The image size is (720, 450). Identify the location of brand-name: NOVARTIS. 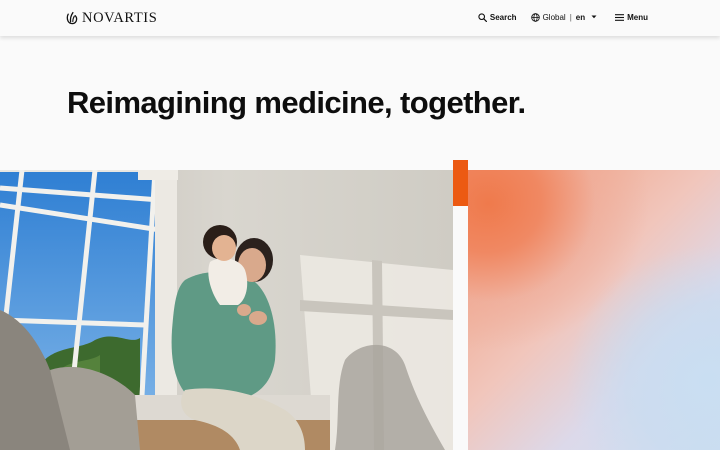
(120, 18).